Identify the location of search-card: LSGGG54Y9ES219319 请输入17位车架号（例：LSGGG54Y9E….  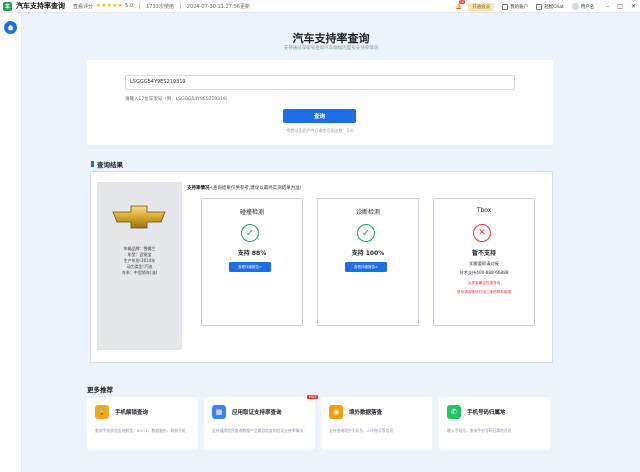
(320, 102).